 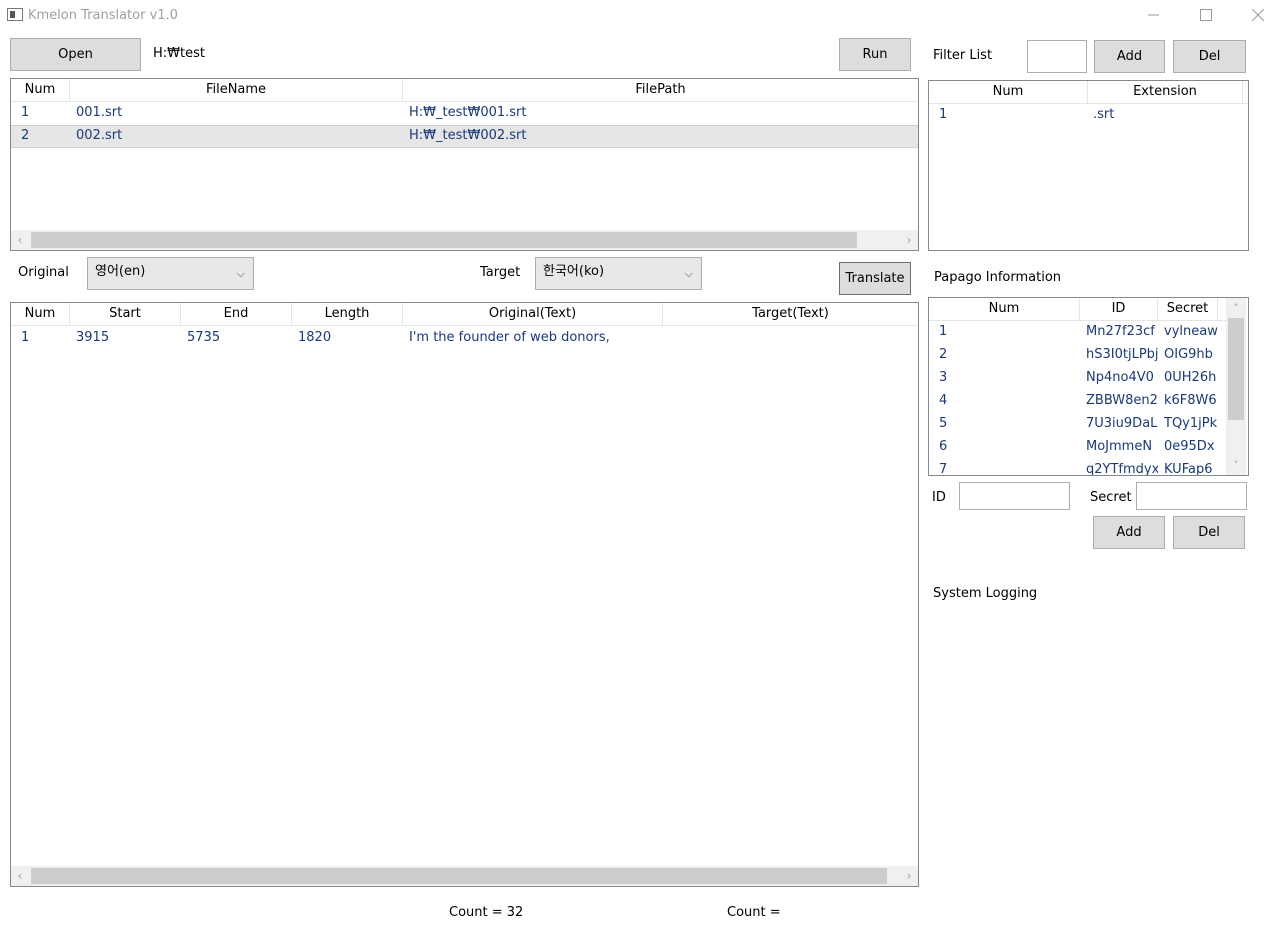 I want to click on papago-row: 4 ZBBW8en2 k6F8W6, so click(x=1077, y=401).